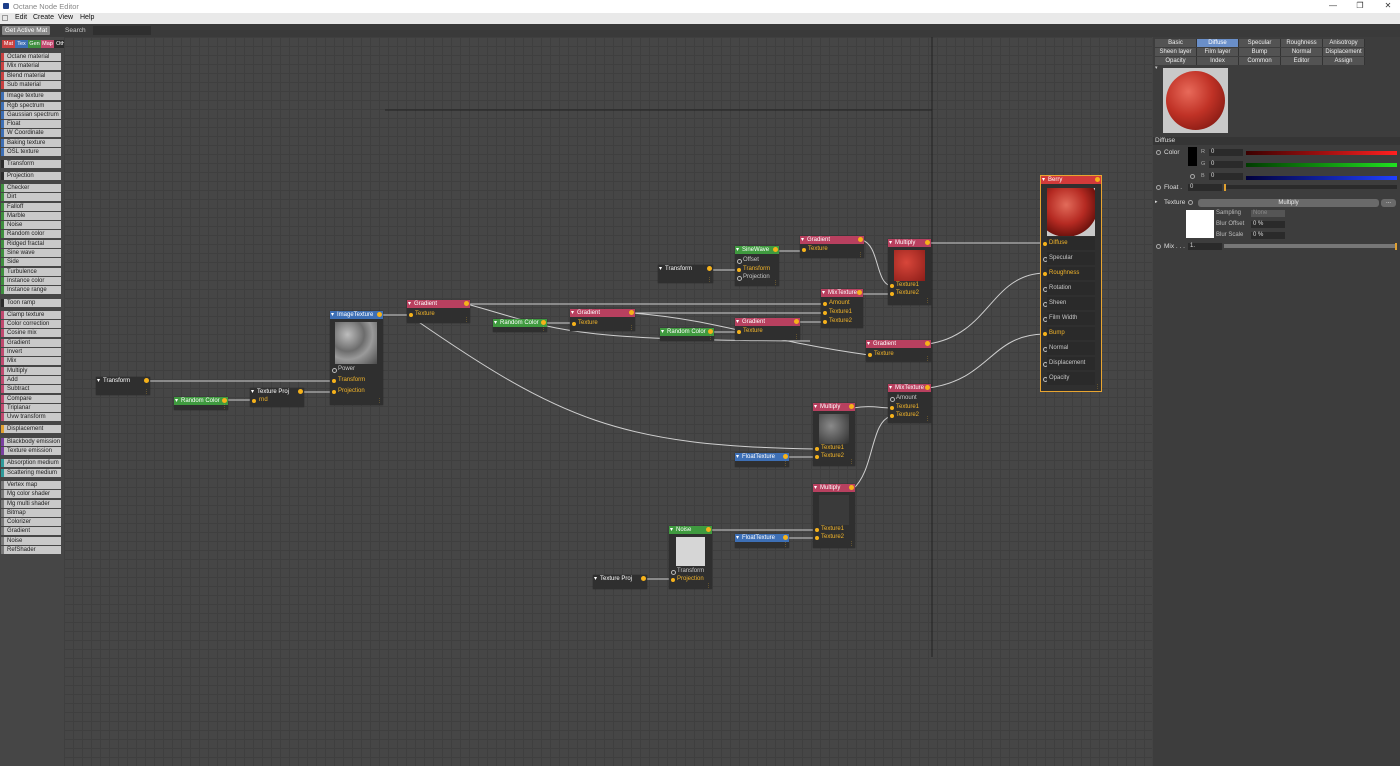 This screenshot has height=766, width=1400. Describe the element at coordinates (767, 329) in the screenshot. I see `node-gradient-3: Gradient Texture ⋮` at that location.